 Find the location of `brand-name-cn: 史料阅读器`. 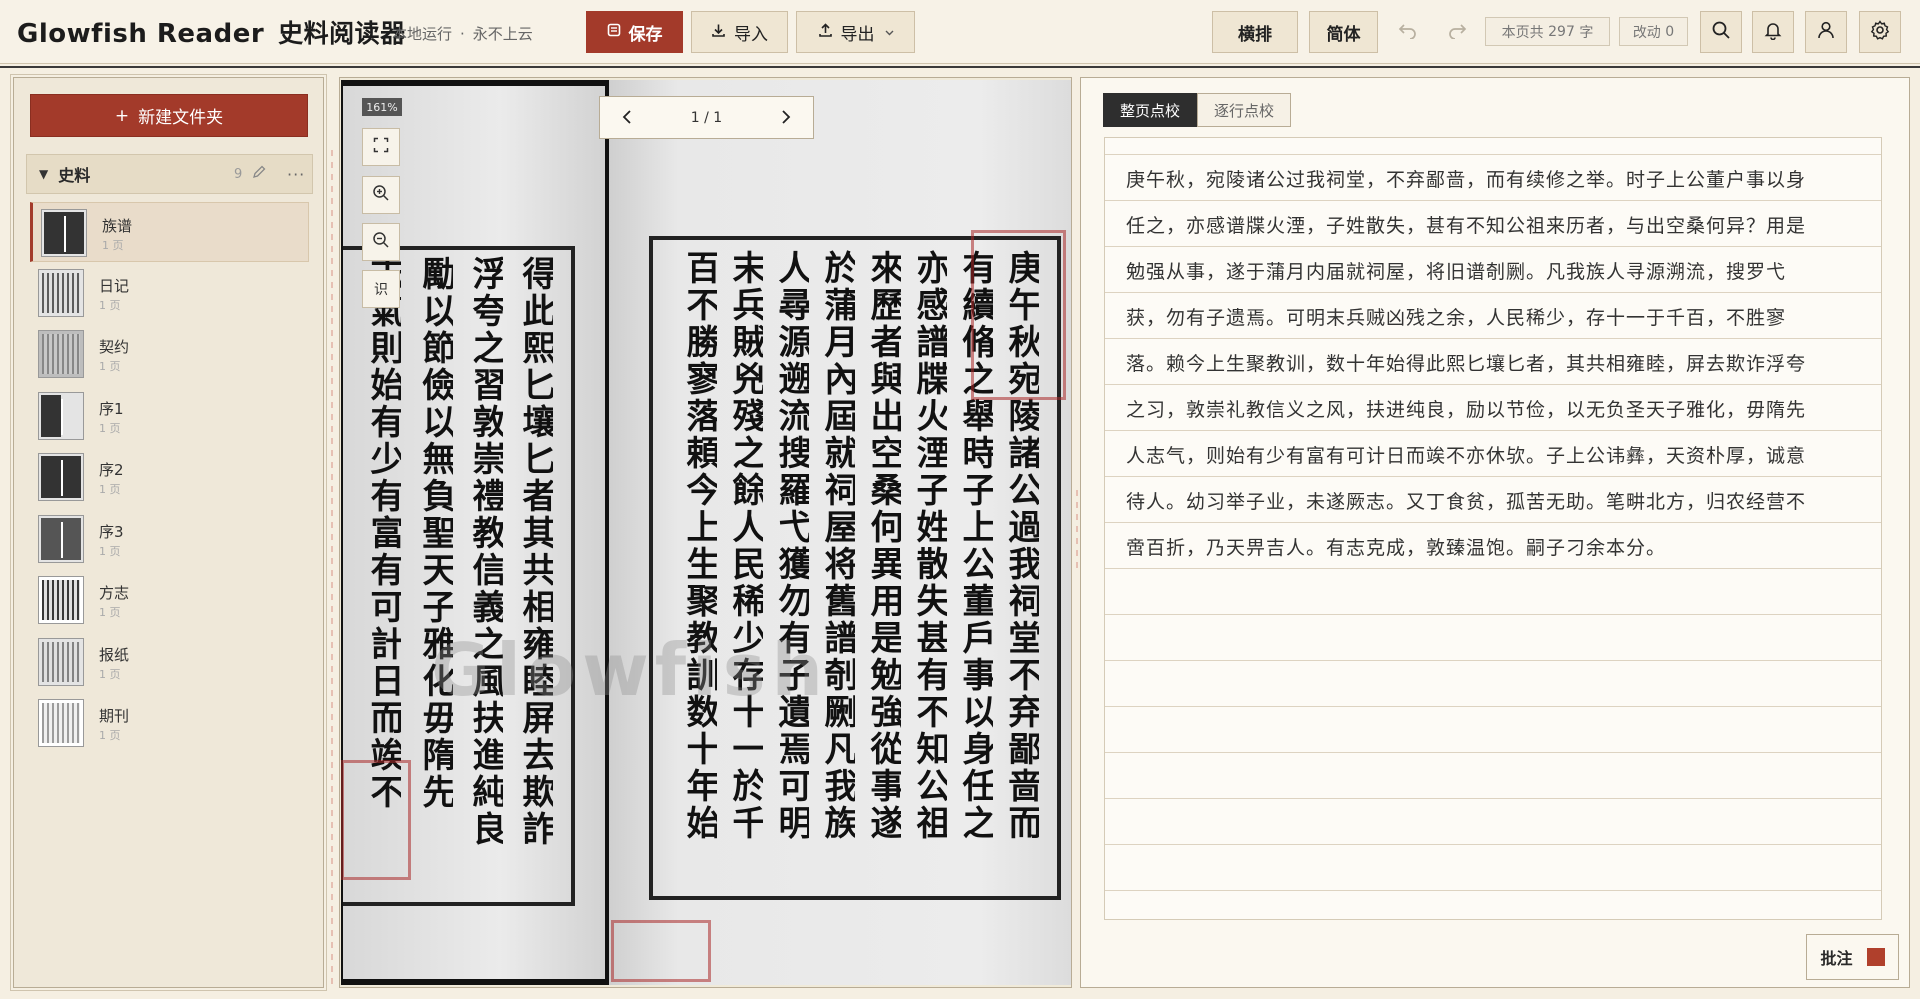

brand-name-cn: 史料阅读器 is located at coordinates (342, 33).